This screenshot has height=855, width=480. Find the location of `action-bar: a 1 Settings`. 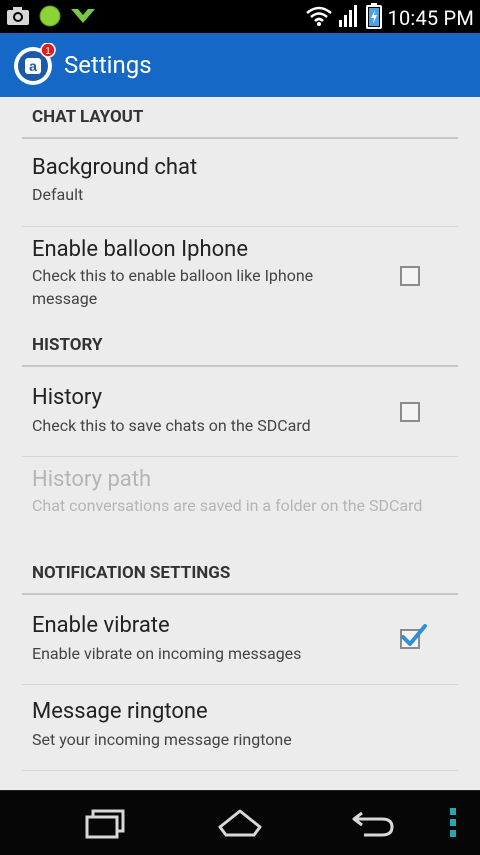

action-bar: a 1 Settings is located at coordinates (240, 65).